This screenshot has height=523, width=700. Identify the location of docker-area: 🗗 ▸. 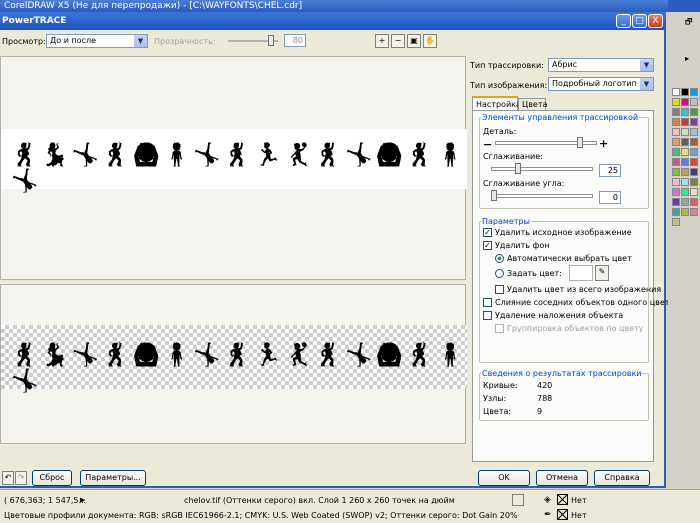
(684, 49).